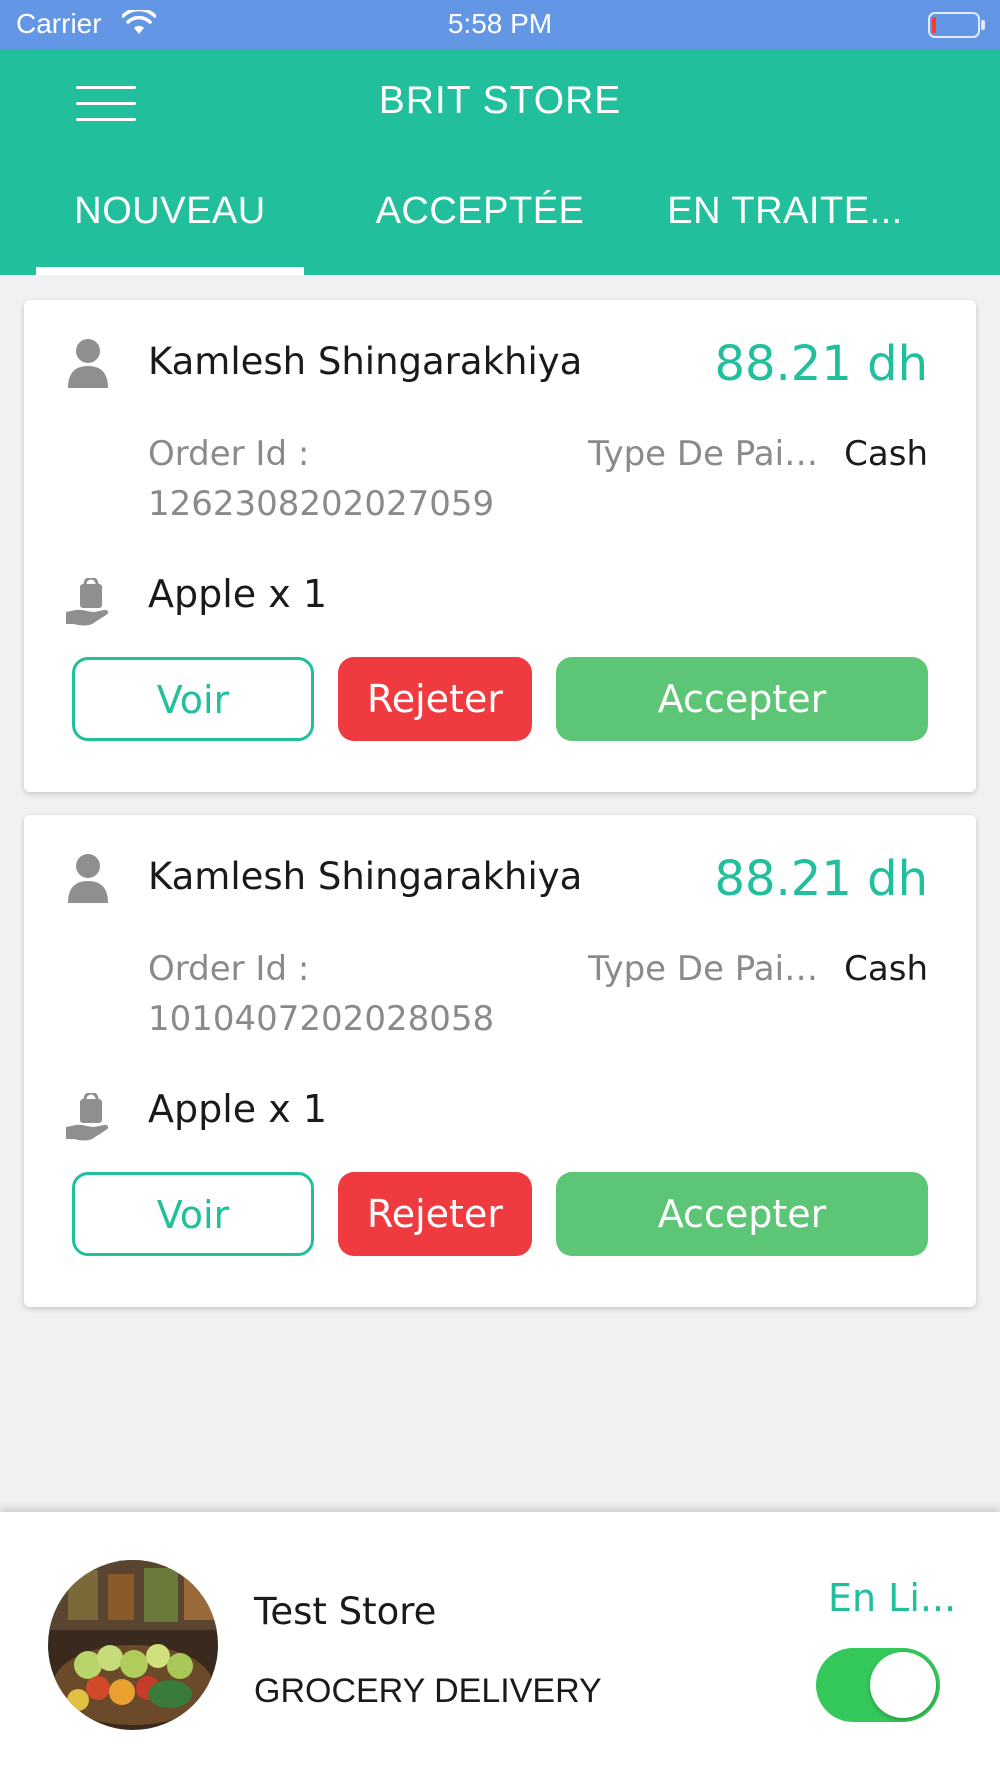 This screenshot has height=1778, width=1000. I want to click on status-bar: Carrier 5:58 PM, so click(500, 24).